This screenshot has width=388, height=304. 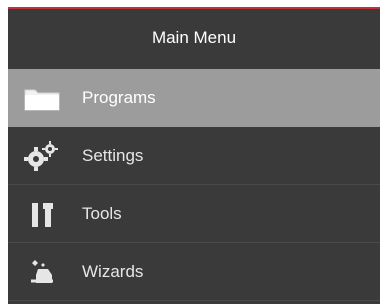 I want to click on menu-item-label: Settings, so click(x=113, y=155).